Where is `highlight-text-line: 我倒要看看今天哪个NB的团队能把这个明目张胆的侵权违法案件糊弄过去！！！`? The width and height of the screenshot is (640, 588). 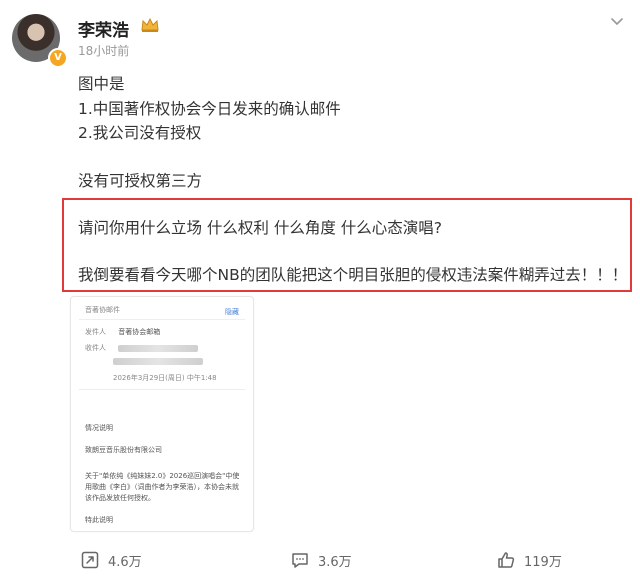
highlight-text-line: 我倒要看看今天哪个NB的团队能把这个明目张胆的侵权违法案件糊弄过去！！！ is located at coordinates (353, 275).